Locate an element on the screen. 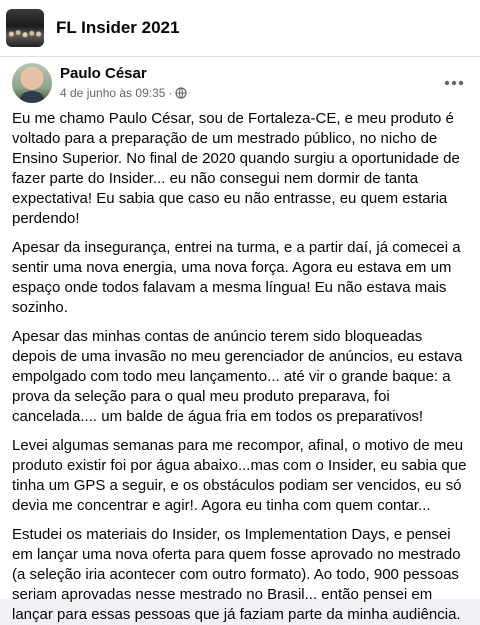  group-header: FL Insider 2021 is located at coordinates (240, 28).